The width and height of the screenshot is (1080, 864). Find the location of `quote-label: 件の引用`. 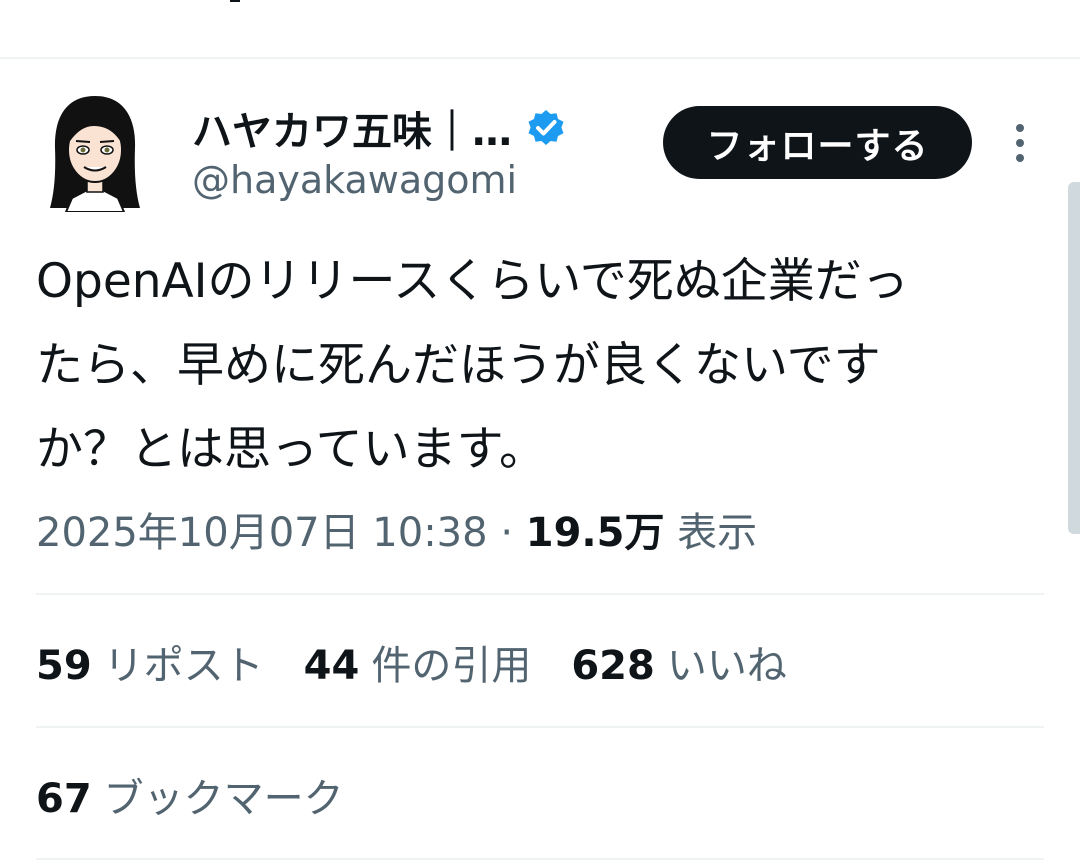

quote-label: 件の引用 is located at coordinates (451, 666).